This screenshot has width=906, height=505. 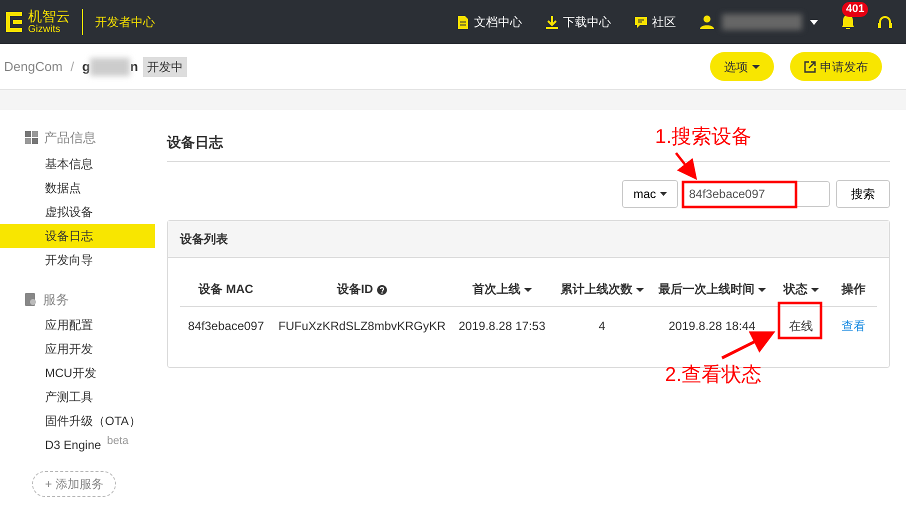 I want to click on document-icon, so click(x=463, y=22).